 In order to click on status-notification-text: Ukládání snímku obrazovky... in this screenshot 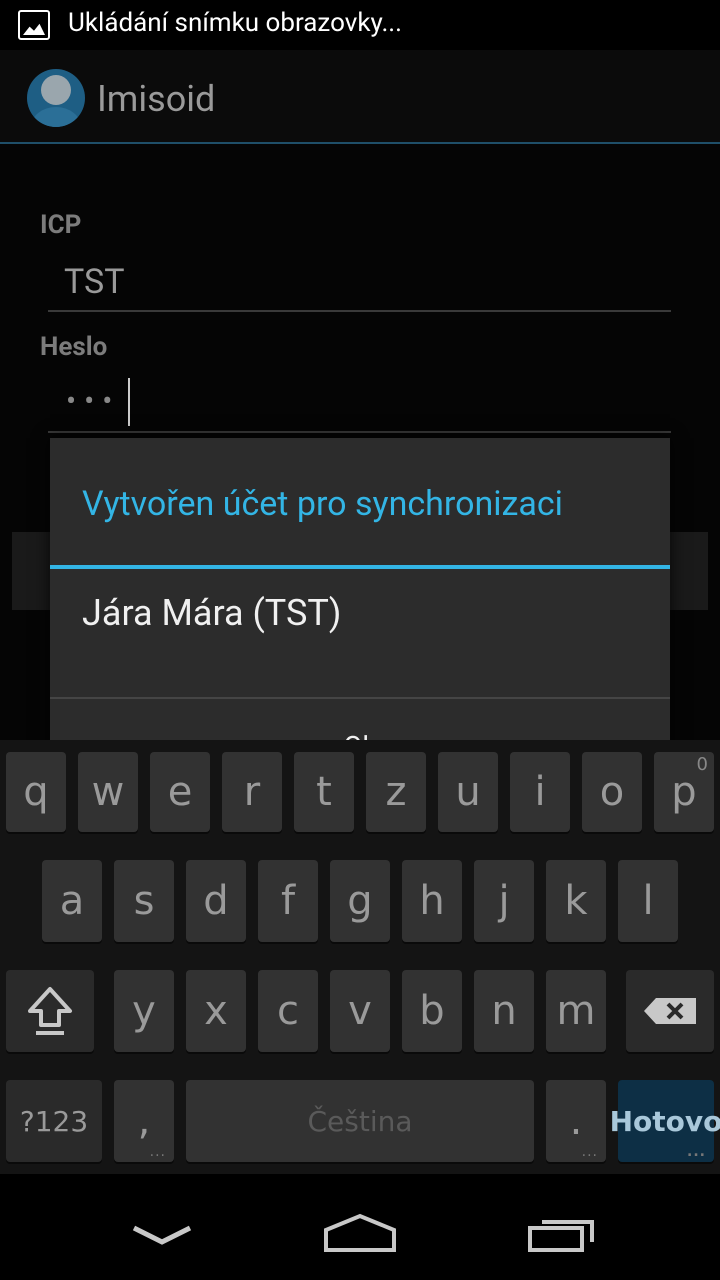, I will do `click(235, 23)`.